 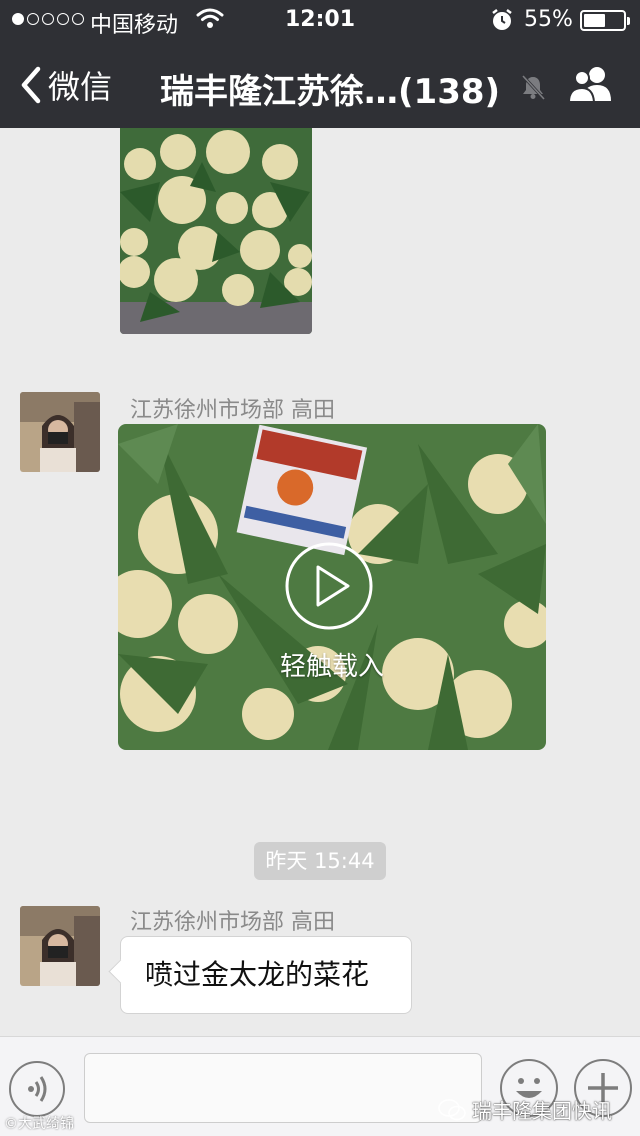 I want to click on battery-fill, so click(x=594, y=20).